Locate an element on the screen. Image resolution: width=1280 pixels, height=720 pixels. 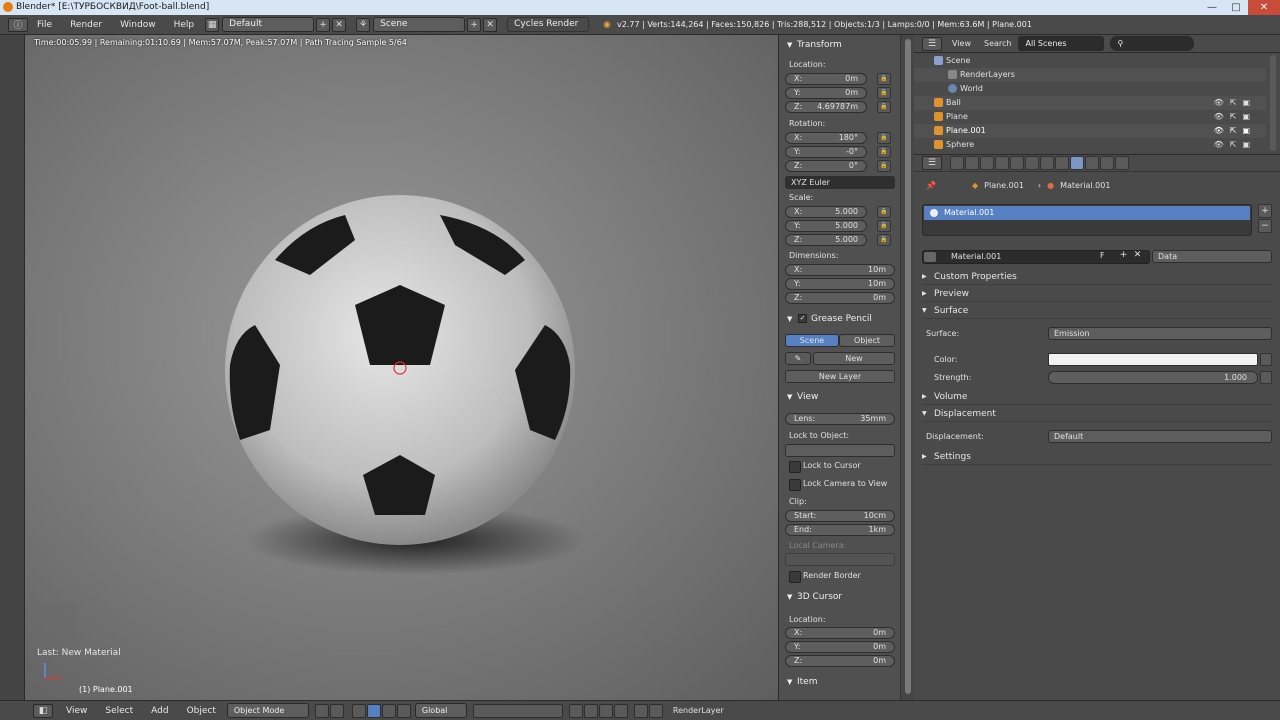
outliner-item-scene: Scene is located at coordinates (1090, 61).